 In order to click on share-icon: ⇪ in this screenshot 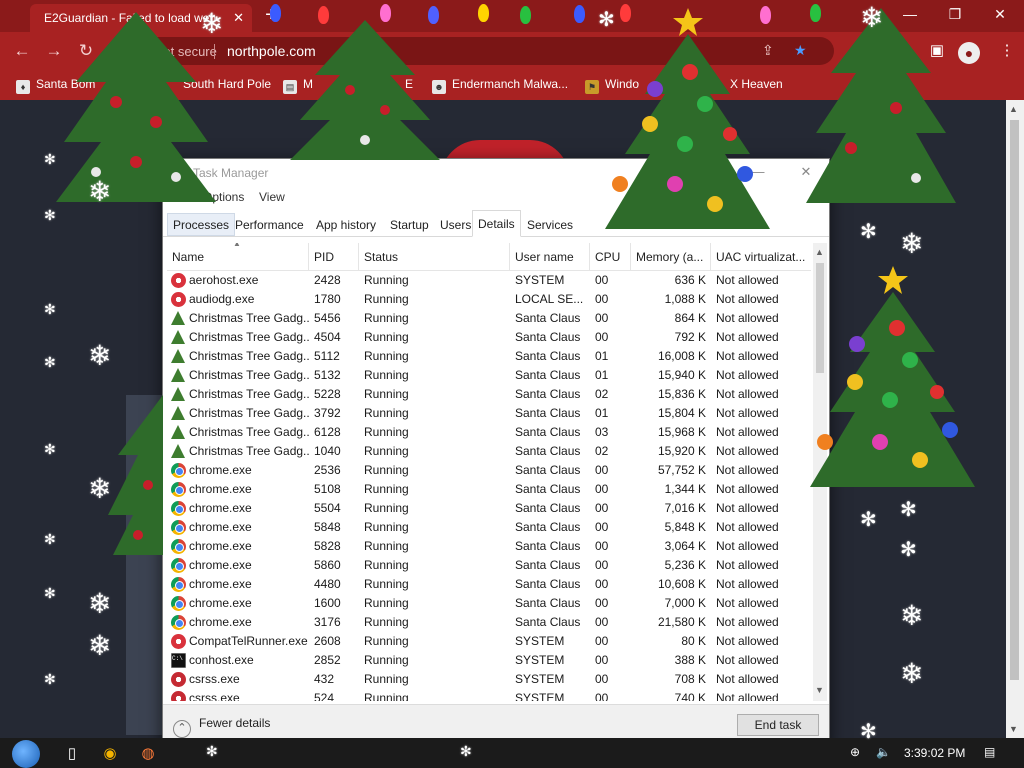, I will do `click(768, 50)`.